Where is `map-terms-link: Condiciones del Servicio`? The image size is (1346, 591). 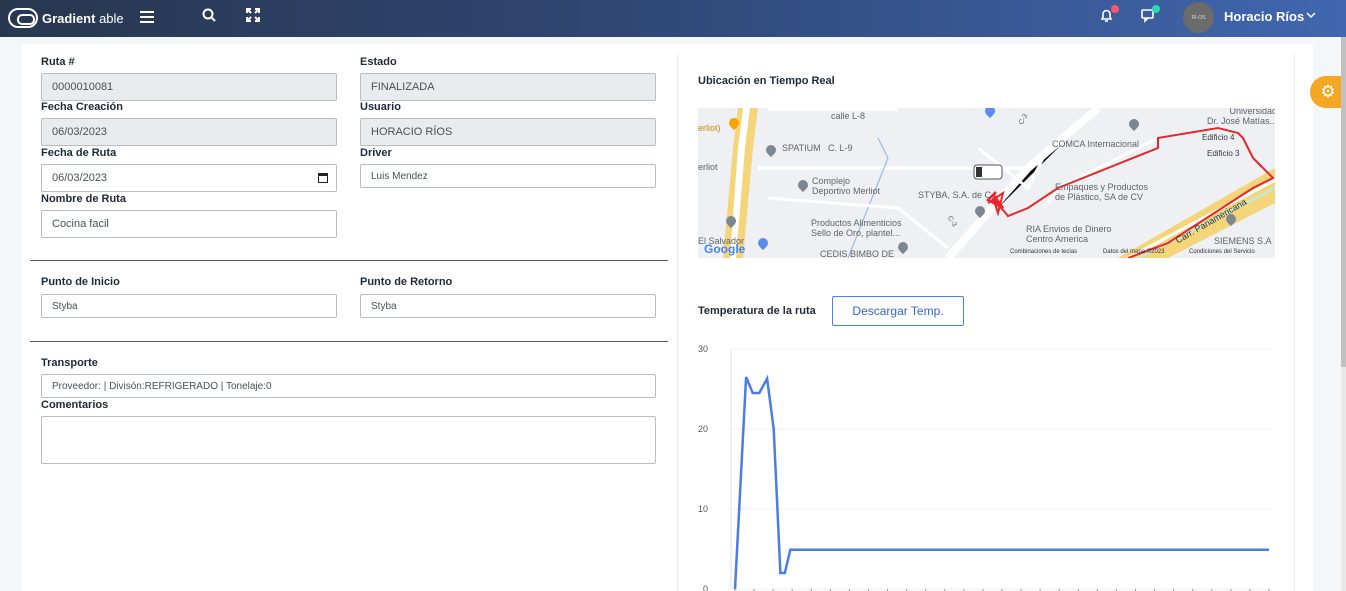
map-terms-link: Condiciones del Servicio is located at coordinates (1222, 252).